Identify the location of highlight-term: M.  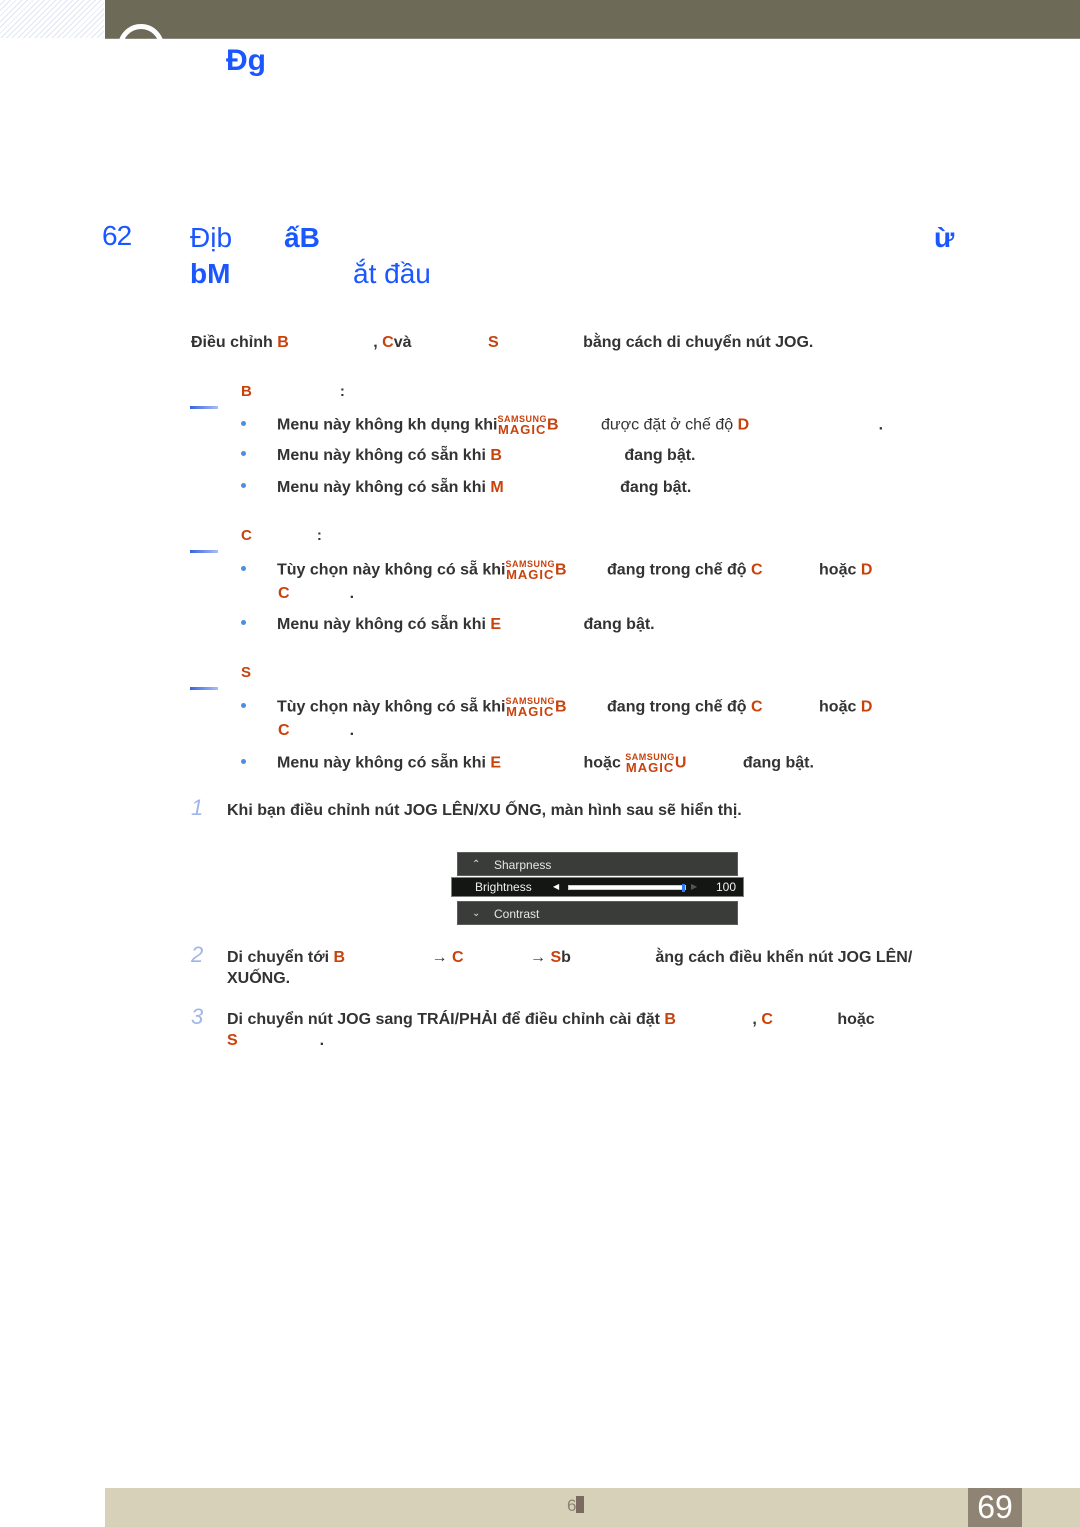
(497, 487).